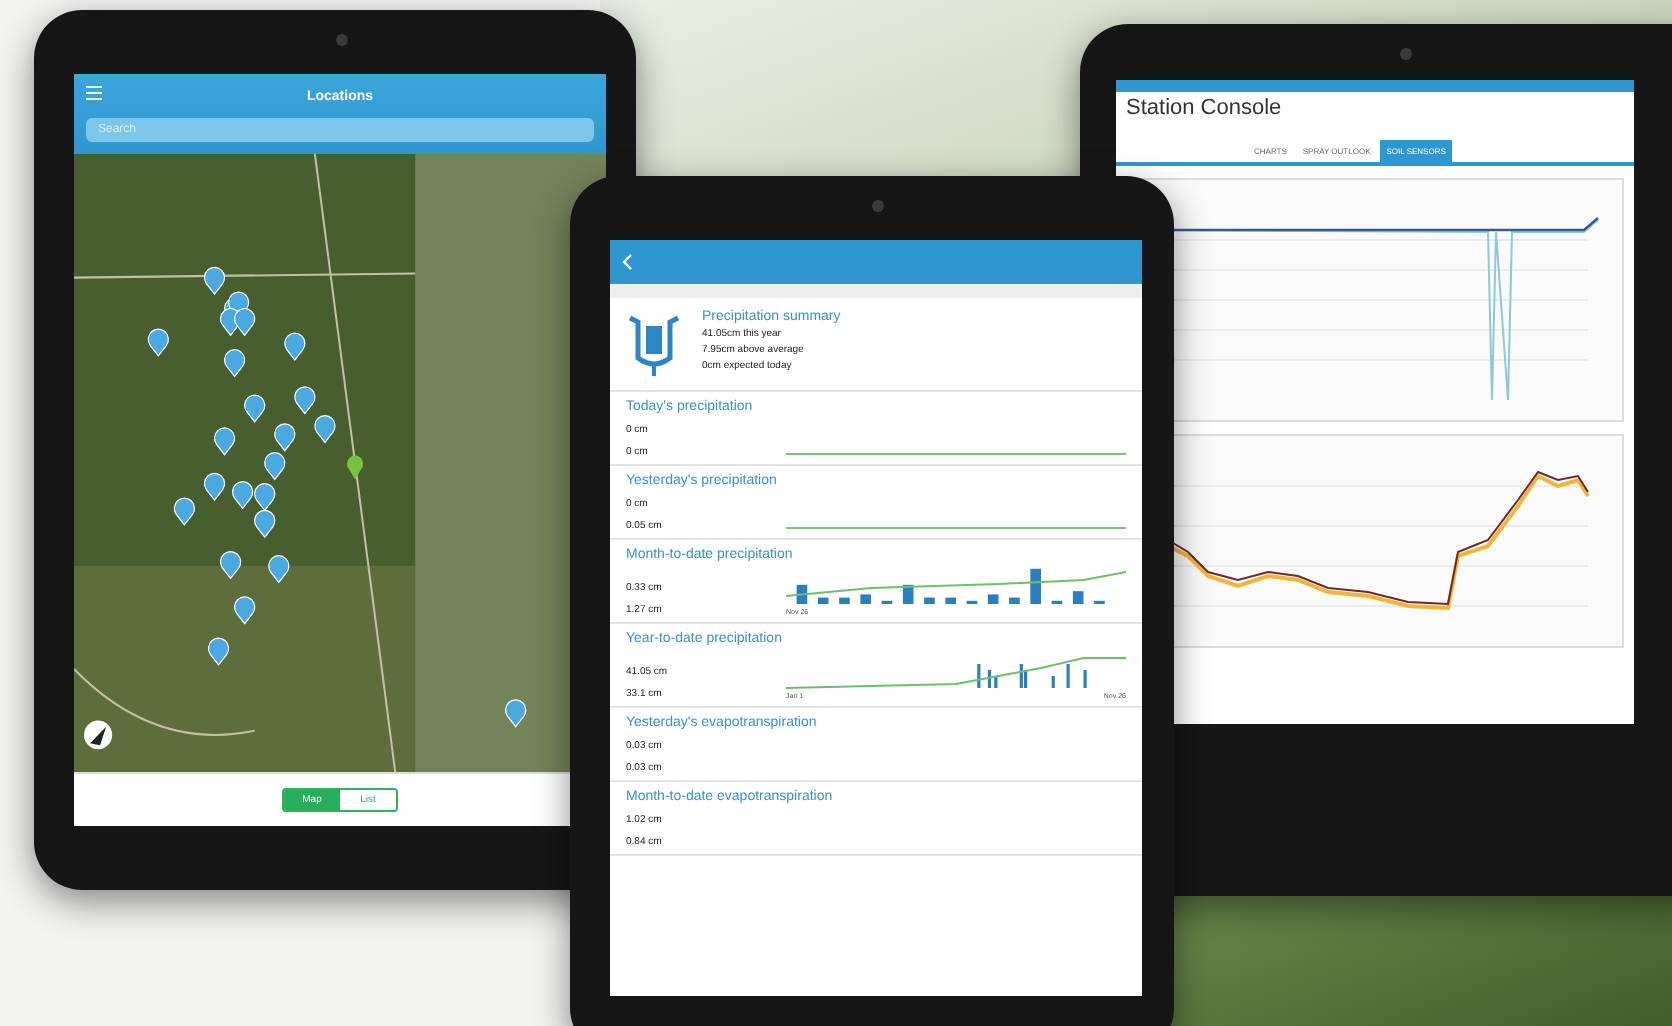 The image size is (1672, 1026). Describe the element at coordinates (654, 344) in the screenshot. I see `rain-gauge-icon` at that location.